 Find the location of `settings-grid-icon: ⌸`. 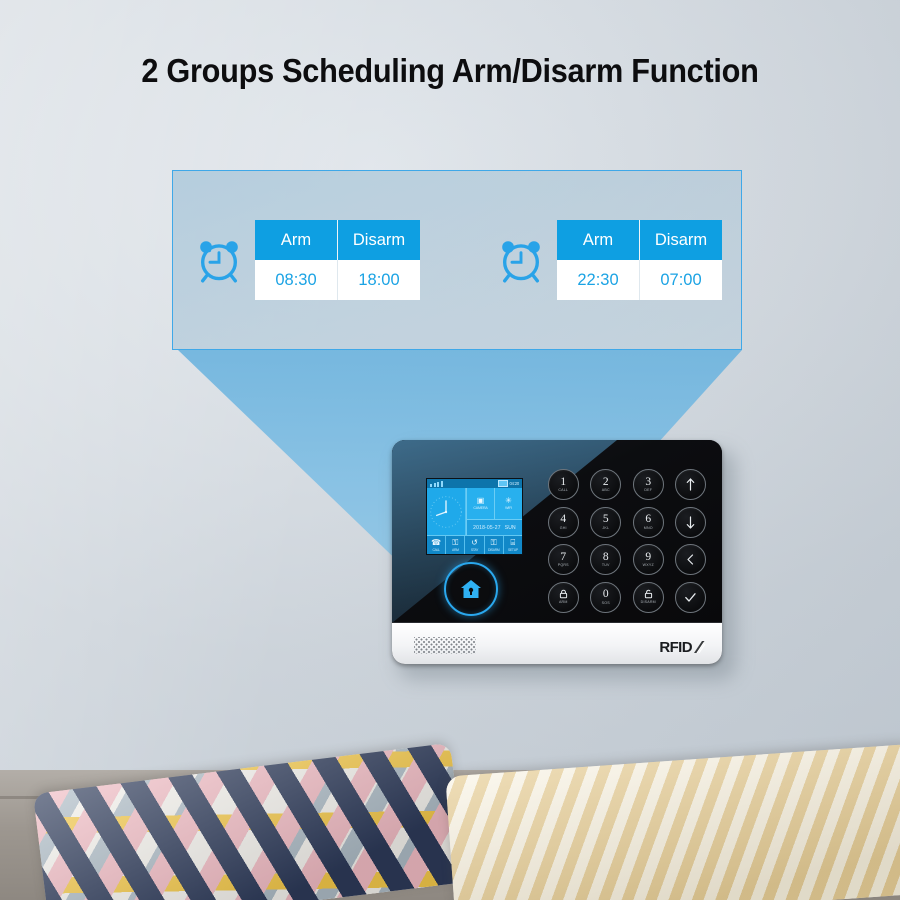

settings-grid-icon: ⌸ is located at coordinates (513, 542).